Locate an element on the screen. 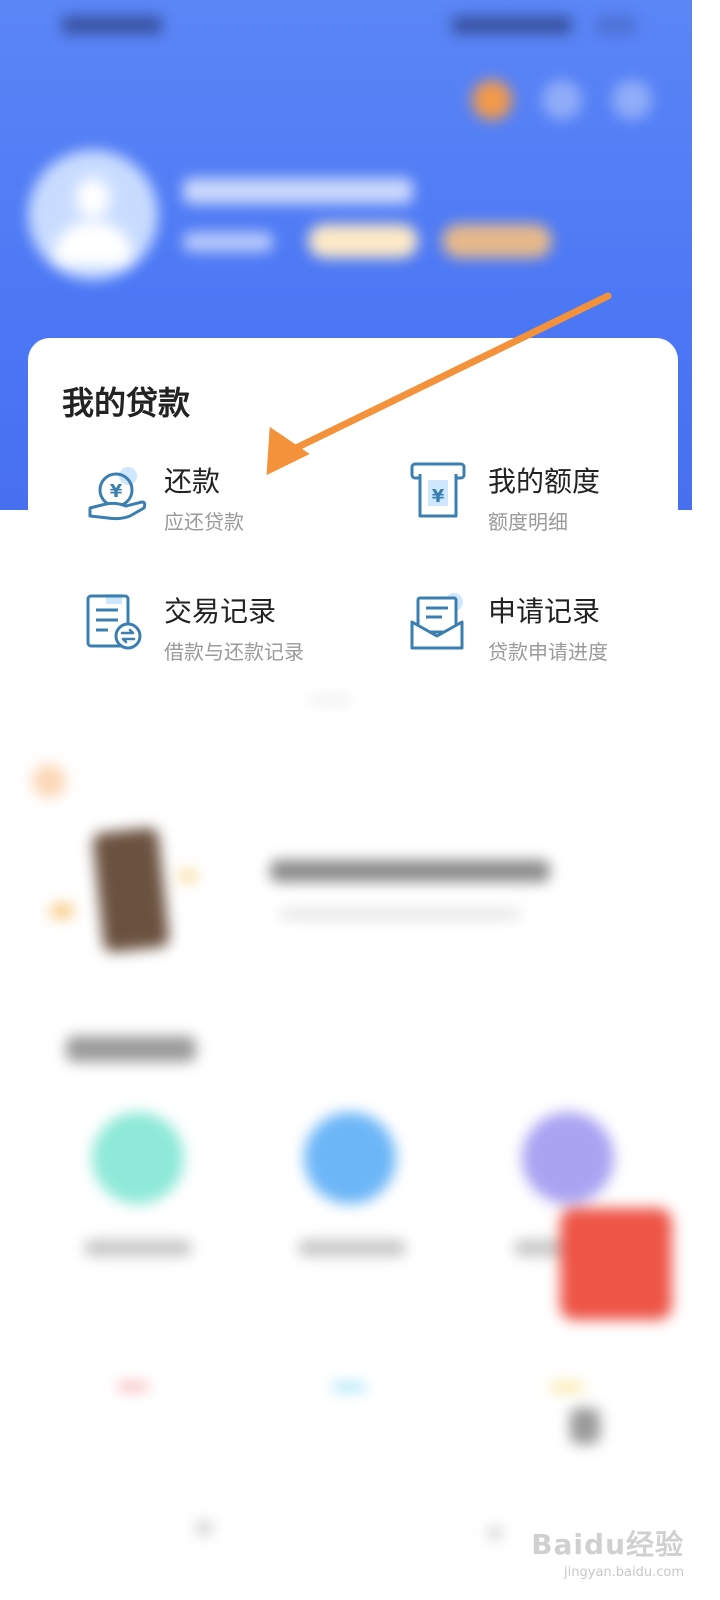  header-actions is located at coordinates (572, 102).